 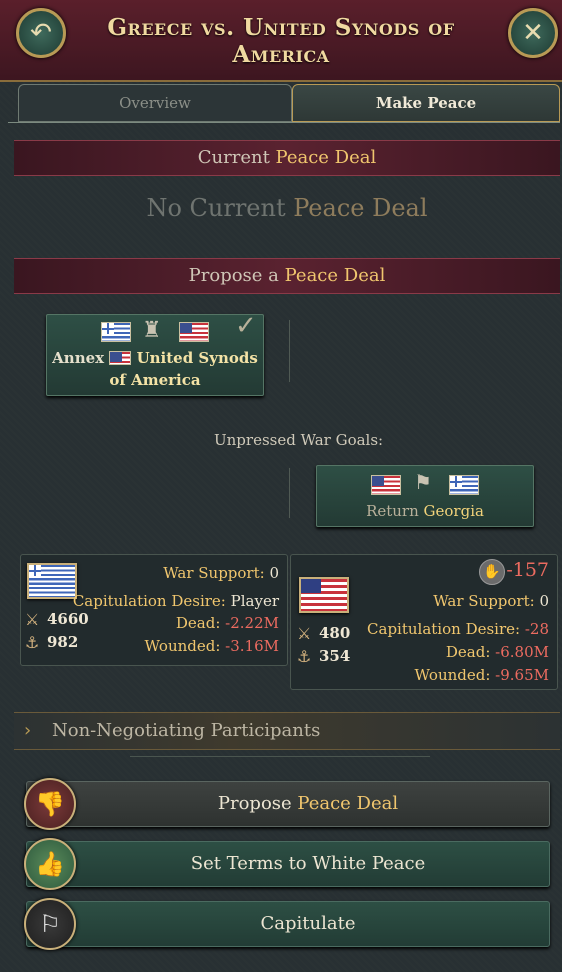 I want to click on goal-divider, so click(x=289, y=351).